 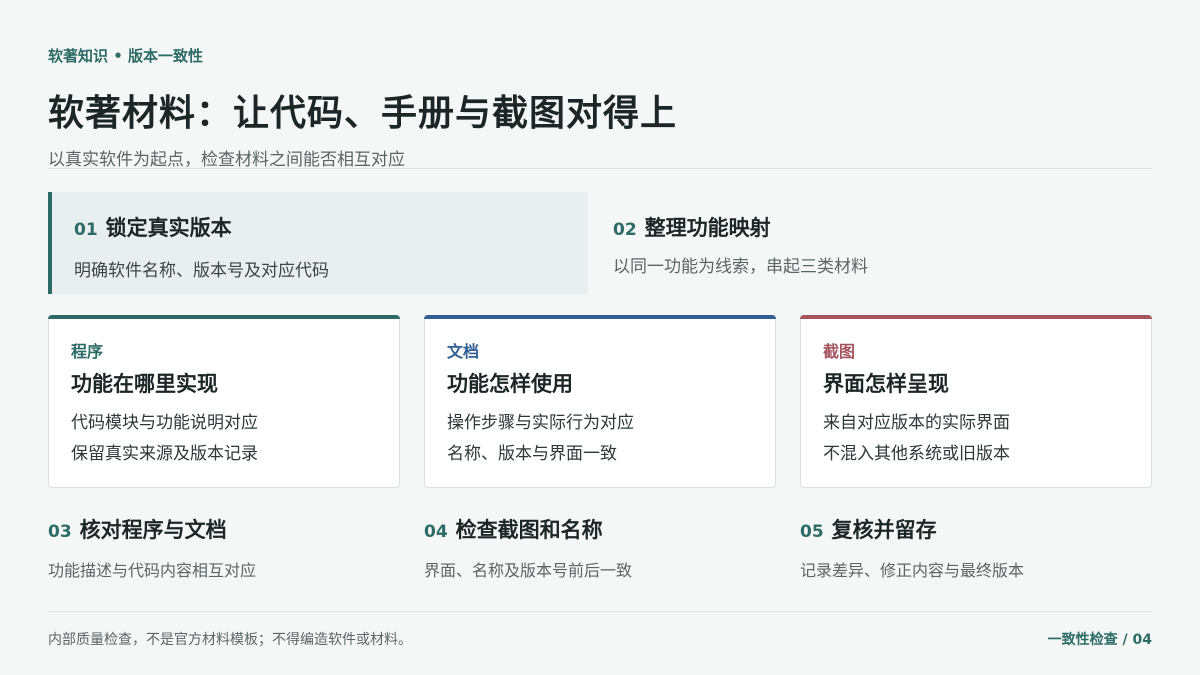 I want to click on step-description: 记录差异、修正内容与最终版本, so click(x=912, y=570).